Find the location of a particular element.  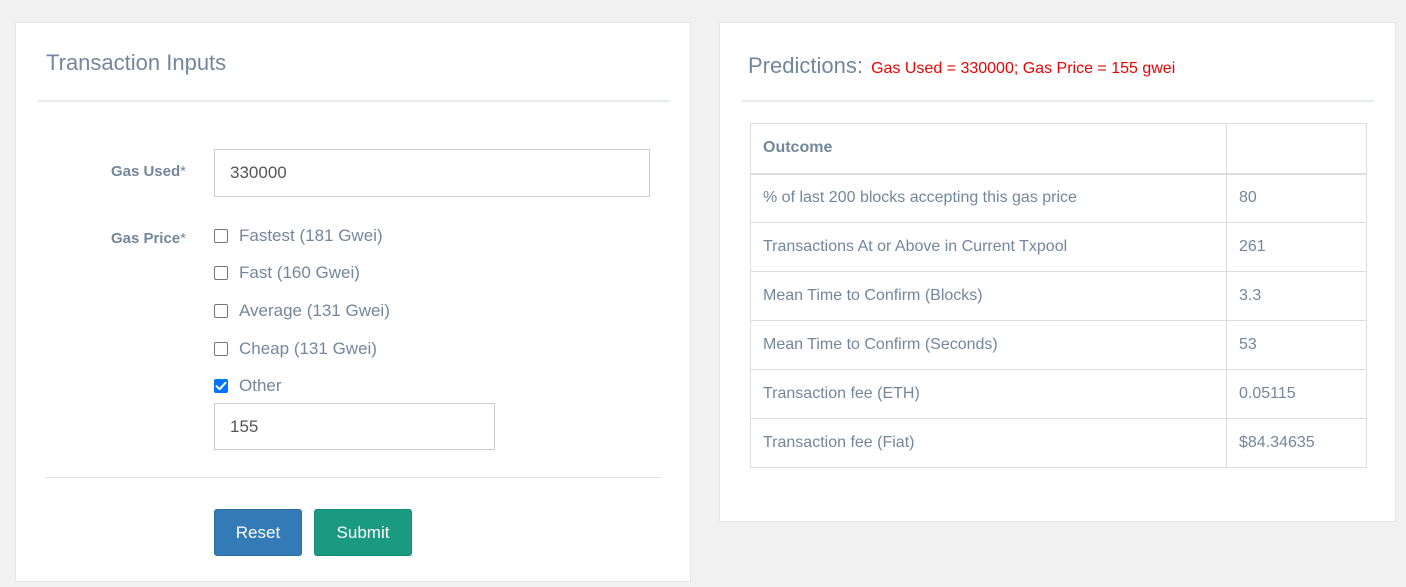

table-header-row: Outcome is located at coordinates (1058, 149).